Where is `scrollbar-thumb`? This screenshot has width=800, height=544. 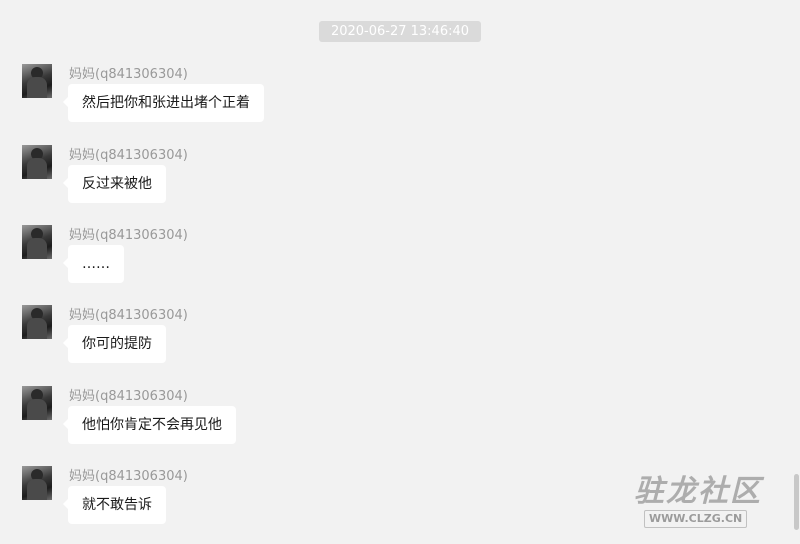 scrollbar-thumb is located at coordinates (796, 502).